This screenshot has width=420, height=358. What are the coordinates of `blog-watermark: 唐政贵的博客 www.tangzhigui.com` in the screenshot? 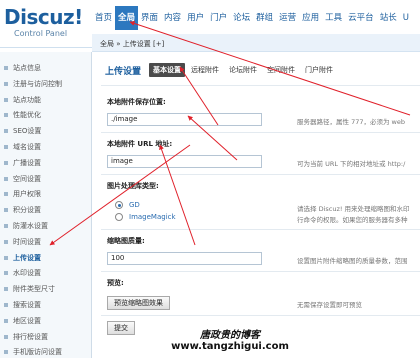 It's located at (230, 339).